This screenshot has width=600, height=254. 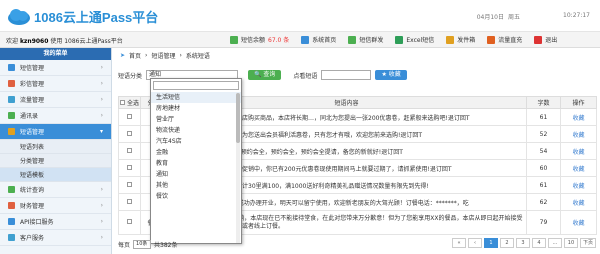 What do you see at coordinates (305, 76) in the screenshot?
I see `keyword-label: 点看短语` at bounding box center [305, 76].